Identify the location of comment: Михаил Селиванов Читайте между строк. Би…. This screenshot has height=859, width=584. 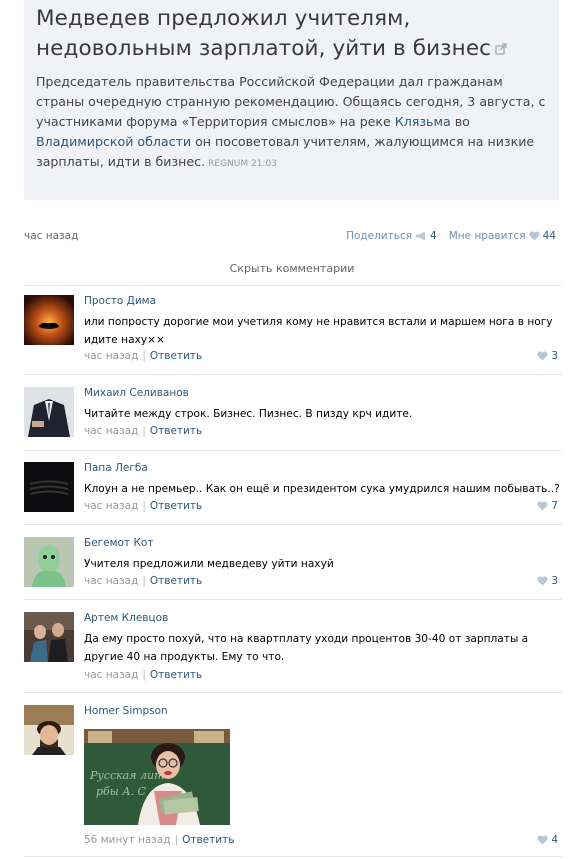
(293, 417).